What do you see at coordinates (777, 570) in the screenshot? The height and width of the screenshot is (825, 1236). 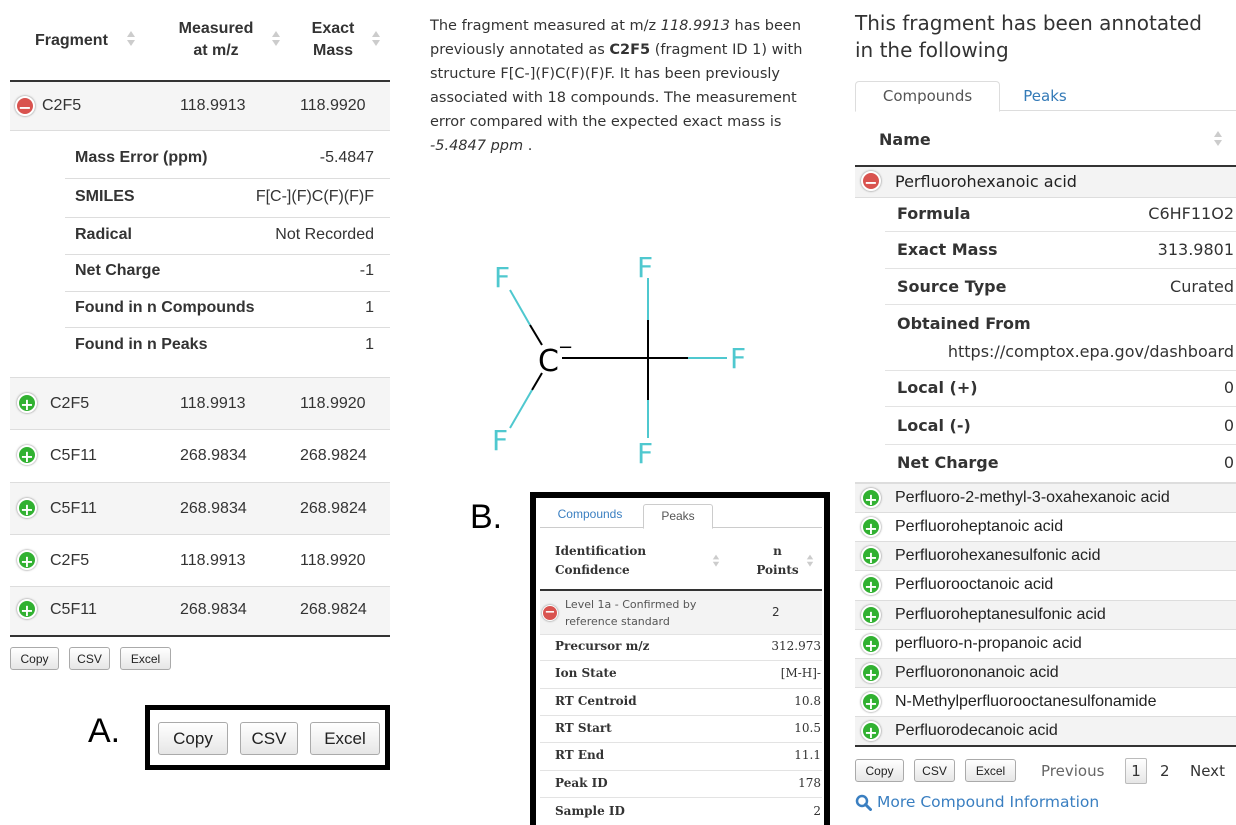 I see `header-line: Points` at bounding box center [777, 570].